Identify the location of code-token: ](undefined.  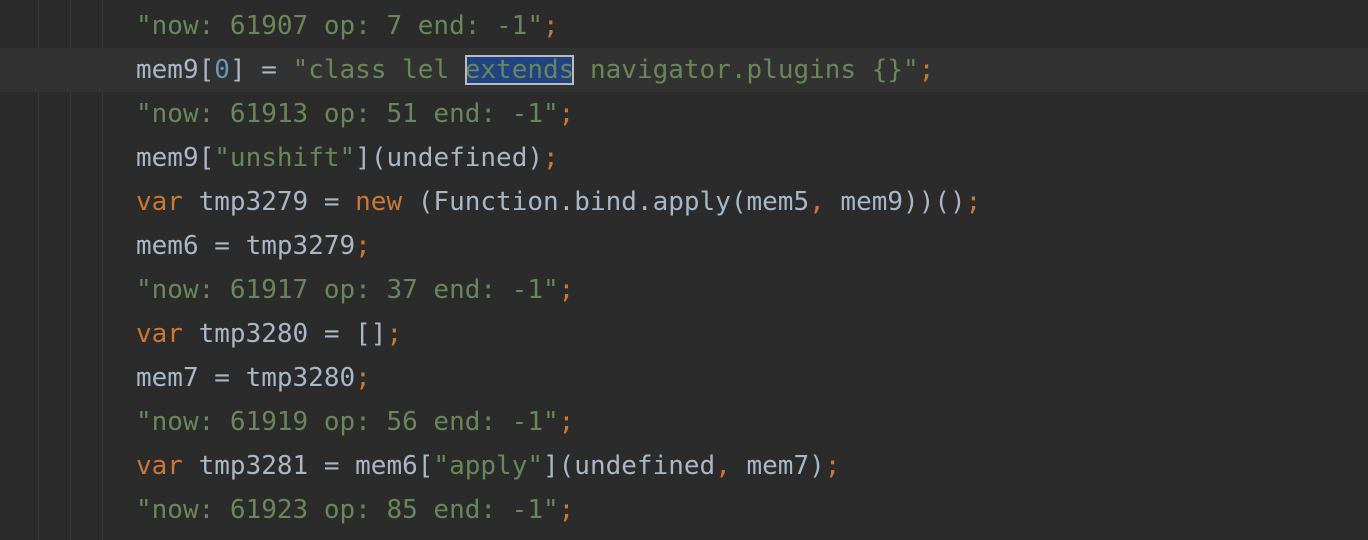
(629, 466).